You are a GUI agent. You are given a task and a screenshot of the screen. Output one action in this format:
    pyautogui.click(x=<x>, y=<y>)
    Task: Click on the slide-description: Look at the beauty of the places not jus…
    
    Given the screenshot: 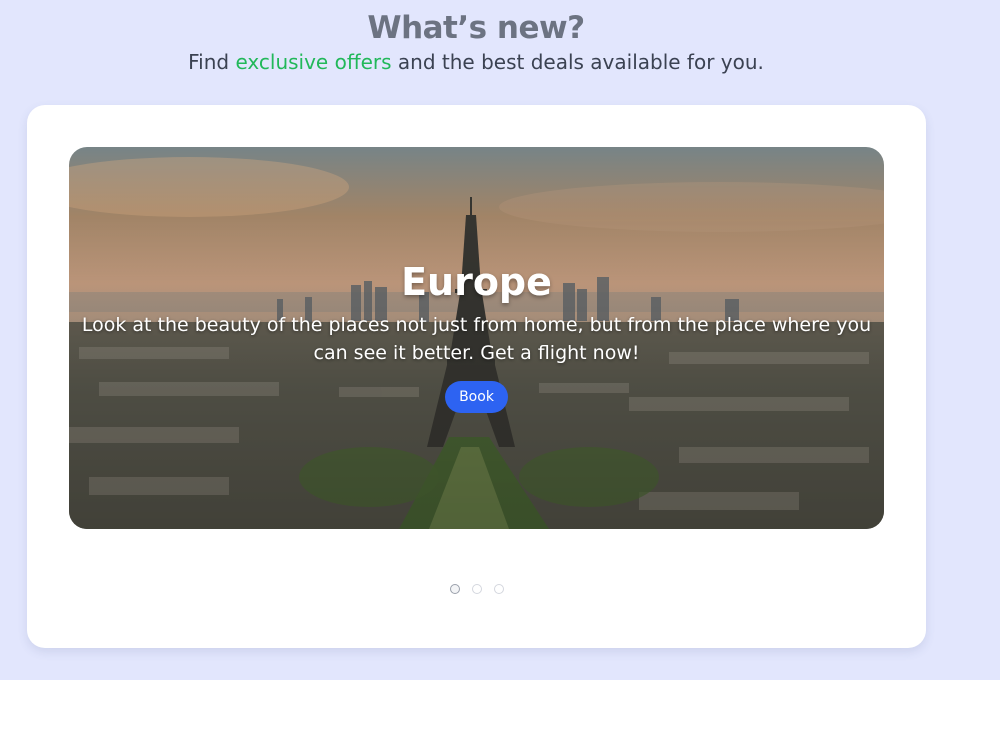 What is the action you would take?
    pyautogui.click(x=476, y=339)
    